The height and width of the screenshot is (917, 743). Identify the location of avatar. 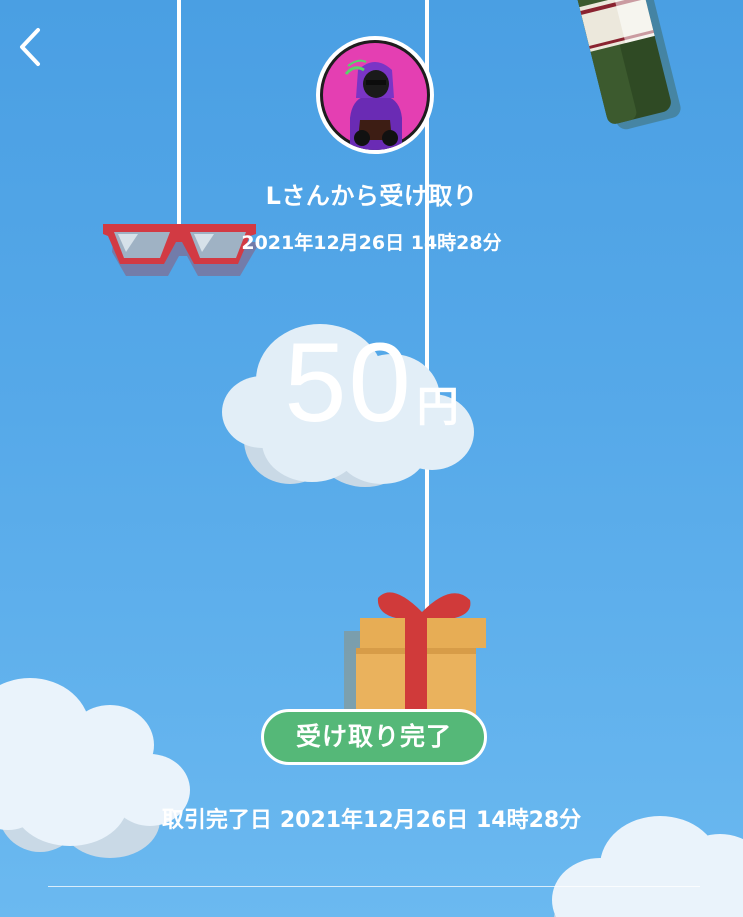
(375, 95).